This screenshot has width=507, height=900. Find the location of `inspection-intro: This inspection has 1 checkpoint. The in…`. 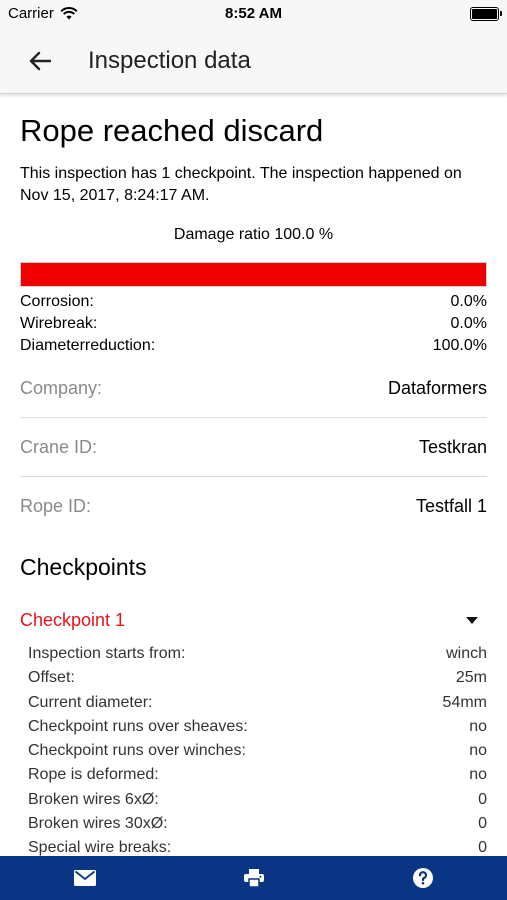

inspection-intro: This inspection has 1 checkpoint. The in… is located at coordinates (241, 184).